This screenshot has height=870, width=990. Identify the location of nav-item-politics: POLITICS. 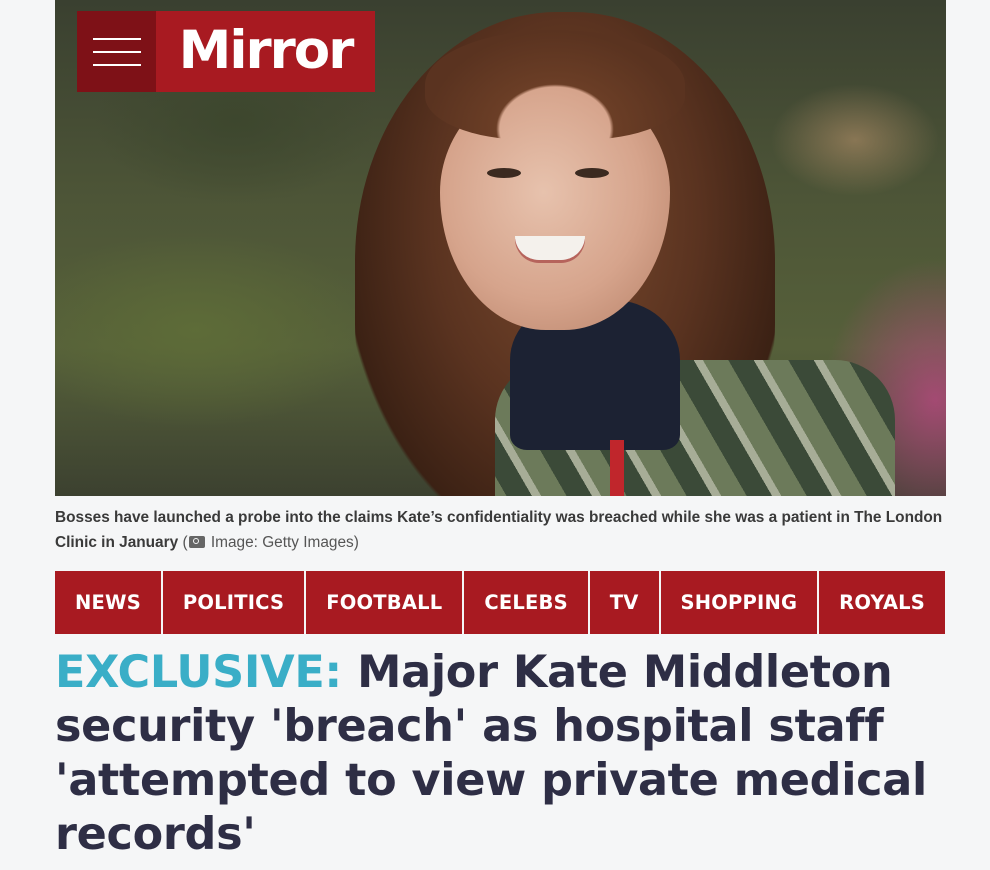
(235, 602).